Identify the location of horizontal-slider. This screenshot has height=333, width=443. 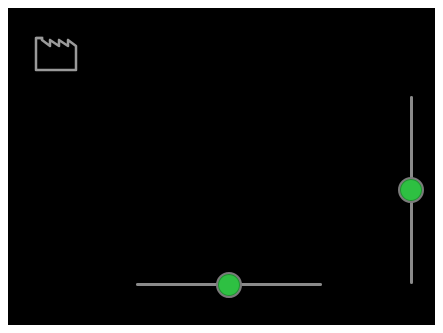
(229, 285).